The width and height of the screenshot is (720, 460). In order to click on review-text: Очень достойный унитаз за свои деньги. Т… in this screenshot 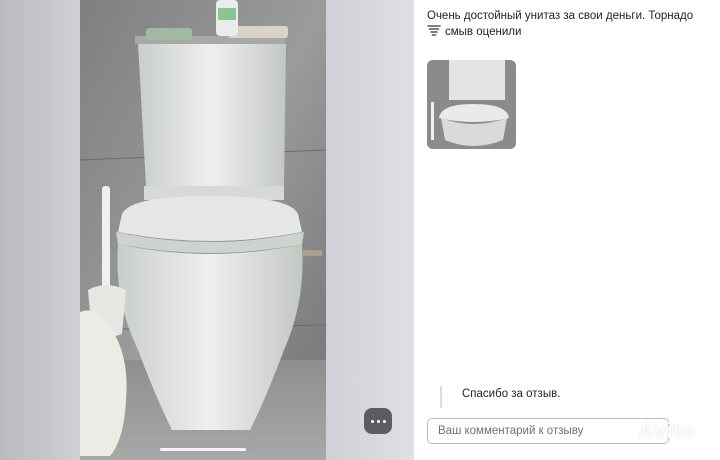, I will do `click(571, 24)`.